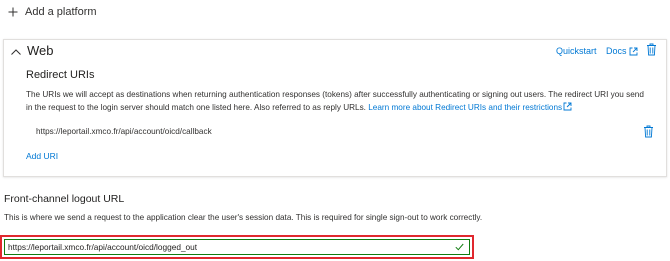  I want to click on add-platform-button: Add a platform, so click(52, 12).